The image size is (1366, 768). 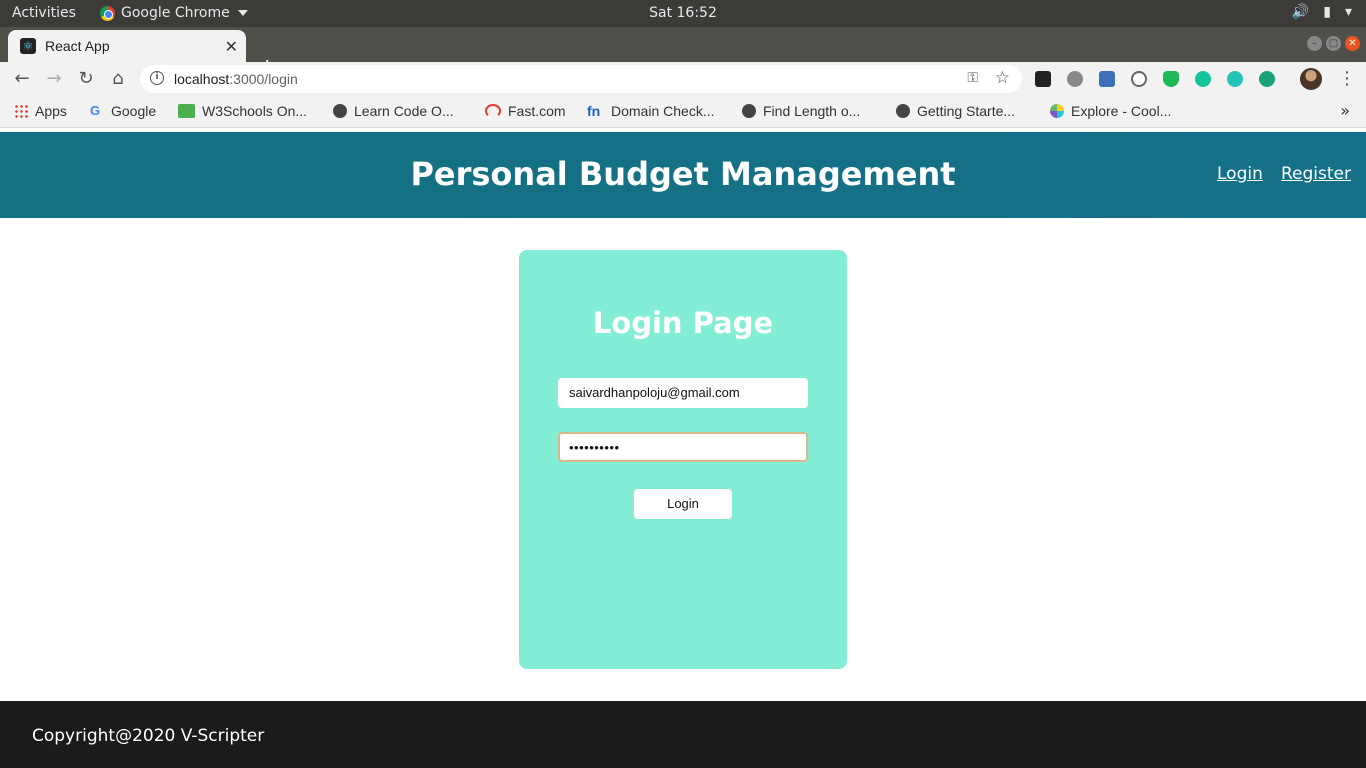 I want to click on password-key-icon: ⚿, so click(x=972, y=78).